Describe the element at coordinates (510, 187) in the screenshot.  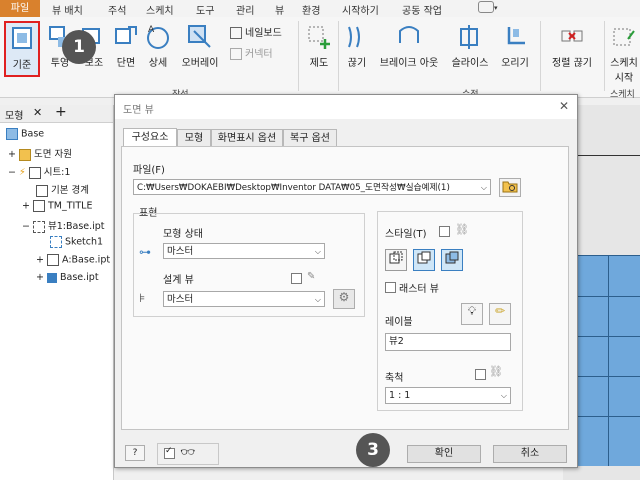
I see `browse-button` at that location.